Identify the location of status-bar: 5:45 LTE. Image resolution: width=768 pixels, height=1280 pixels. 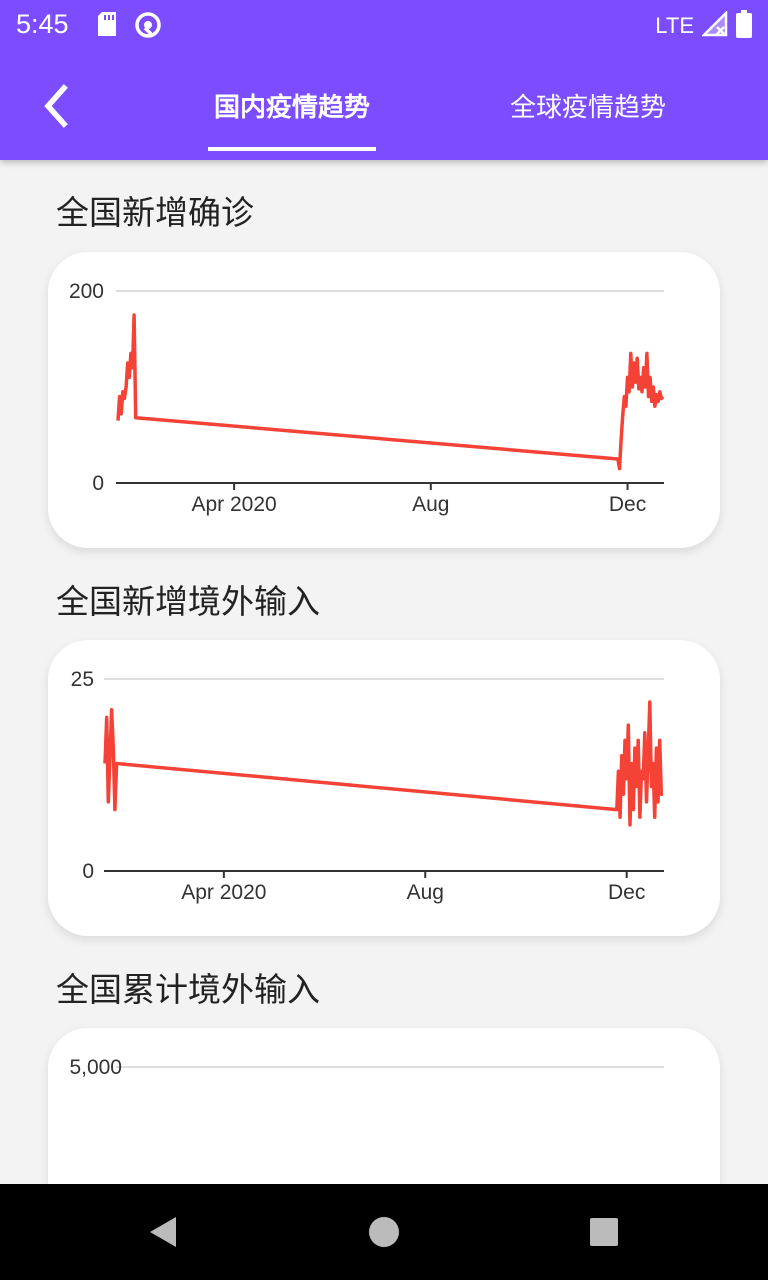
(384, 25).